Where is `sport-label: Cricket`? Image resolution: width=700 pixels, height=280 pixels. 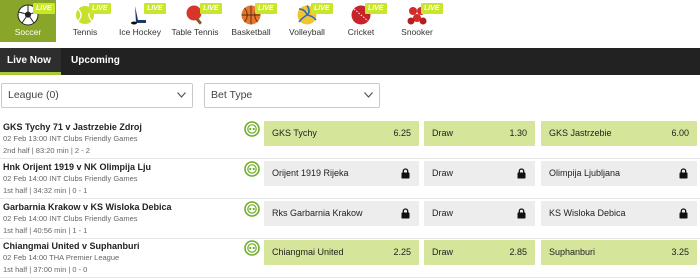
sport-label: Cricket is located at coordinates (361, 32).